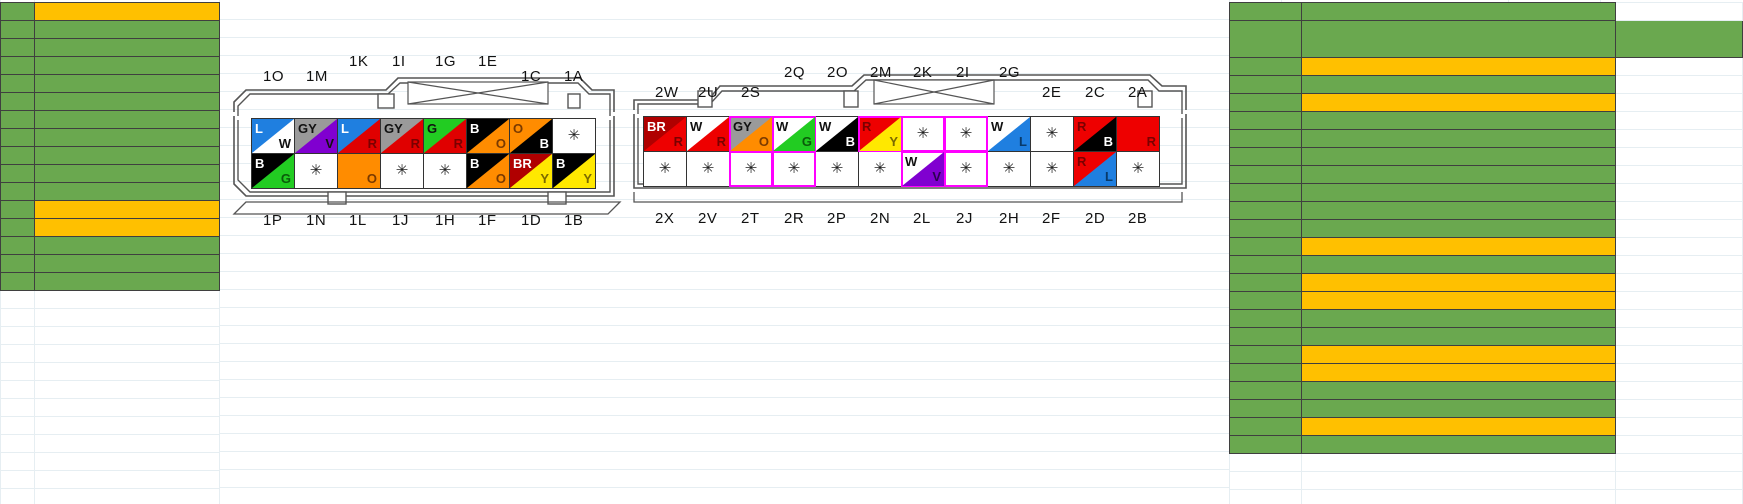 The width and height of the screenshot is (1743, 504). I want to click on pin-cell-1c: OB, so click(531, 136).